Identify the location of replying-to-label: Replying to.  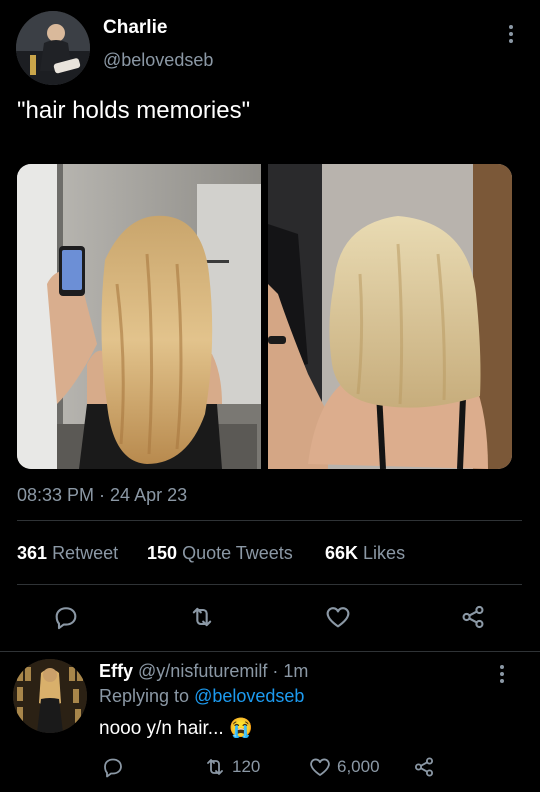
(144, 696).